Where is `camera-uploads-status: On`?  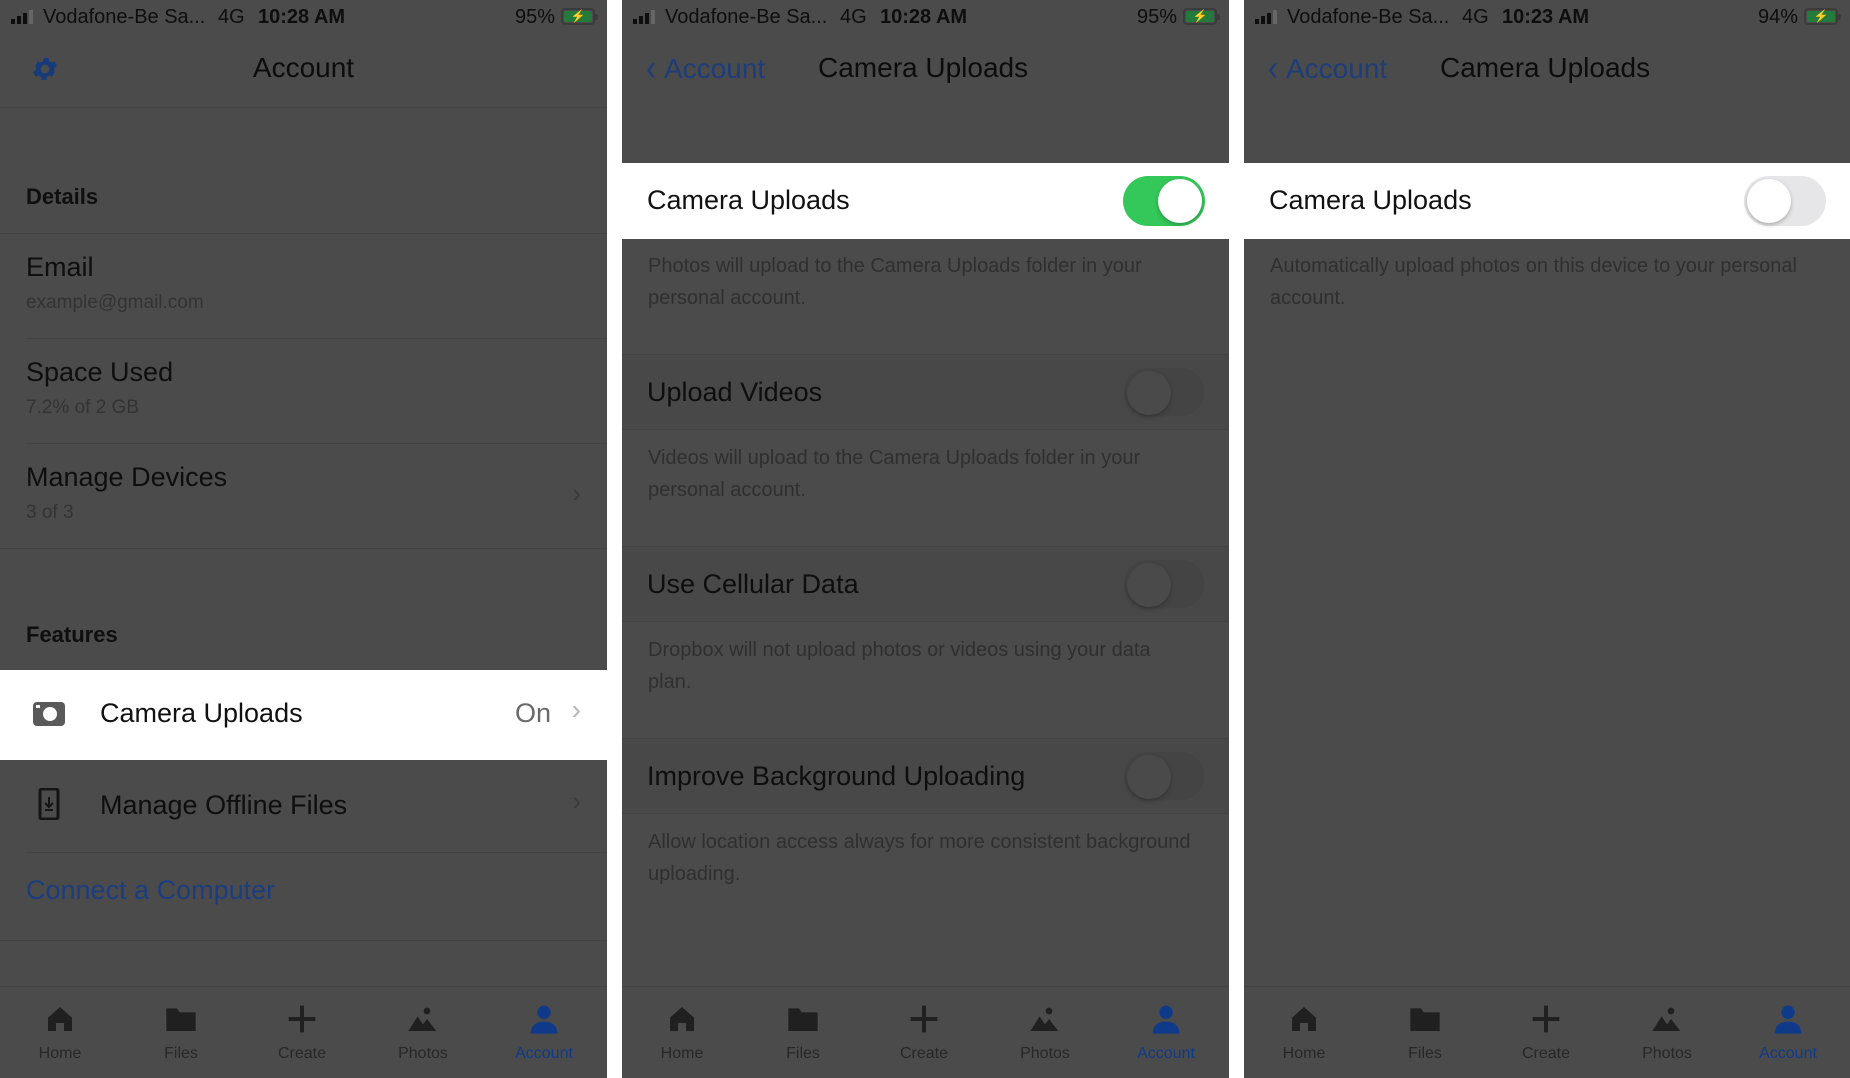 camera-uploads-status: On is located at coordinates (532, 713).